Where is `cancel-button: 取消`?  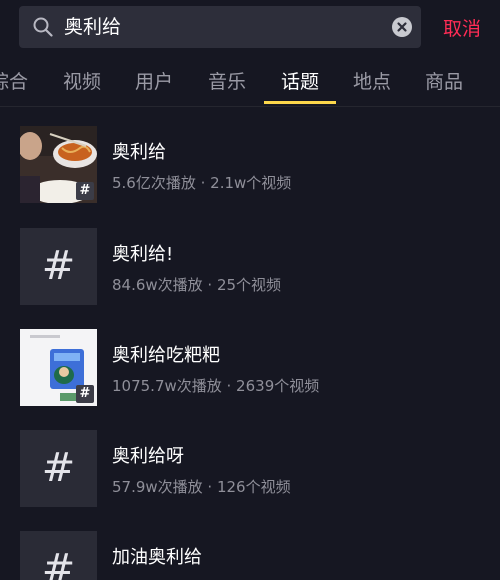
cancel-button: 取消 is located at coordinates (462, 27).